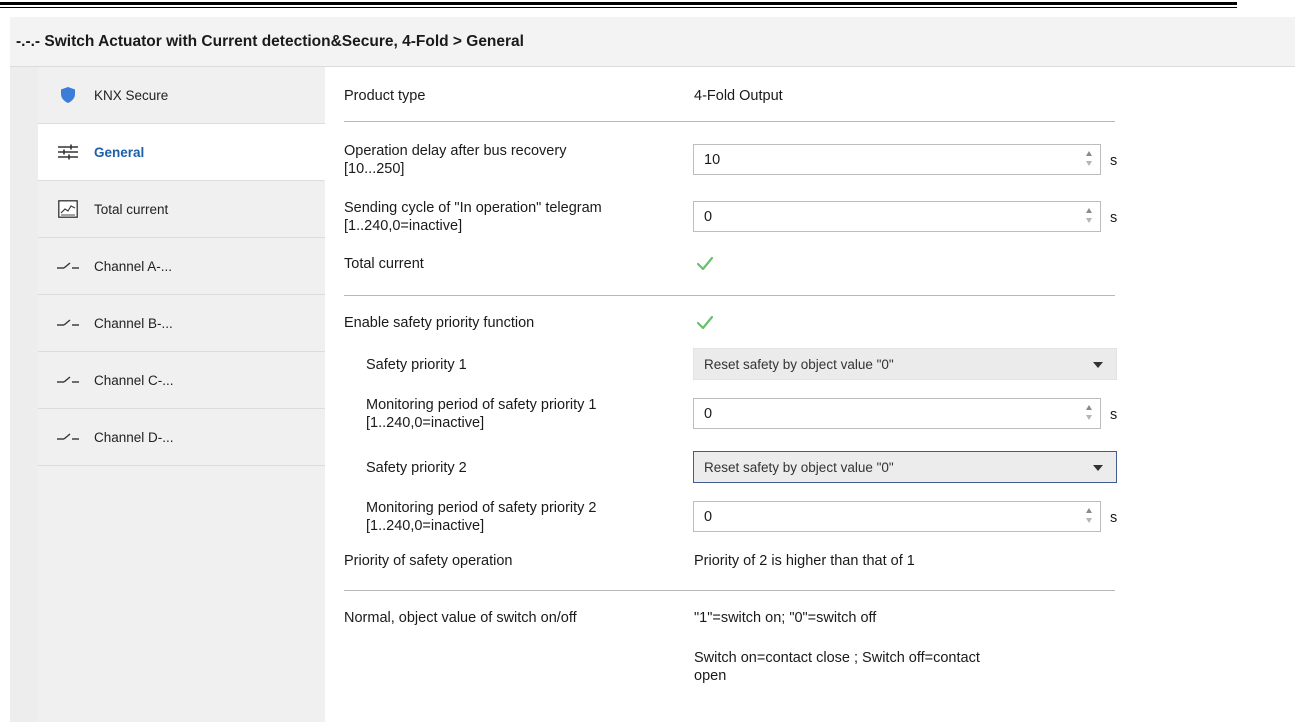  What do you see at coordinates (804, 561) in the screenshot?
I see `priority-op-value: Priority of 2 is higher than that of 1` at bounding box center [804, 561].